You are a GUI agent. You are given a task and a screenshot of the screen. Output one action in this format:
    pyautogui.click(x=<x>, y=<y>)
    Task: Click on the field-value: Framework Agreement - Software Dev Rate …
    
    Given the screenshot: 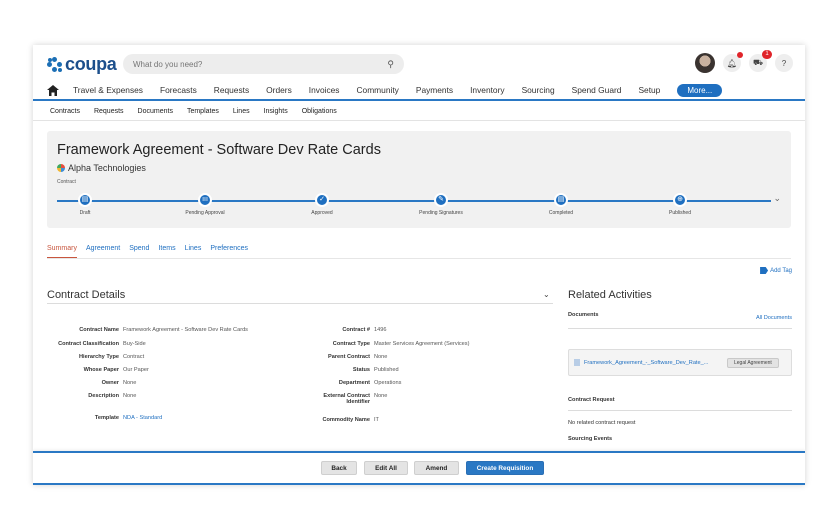 What is the action you would take?
    pyautogui.click(x=185, y=330)
    